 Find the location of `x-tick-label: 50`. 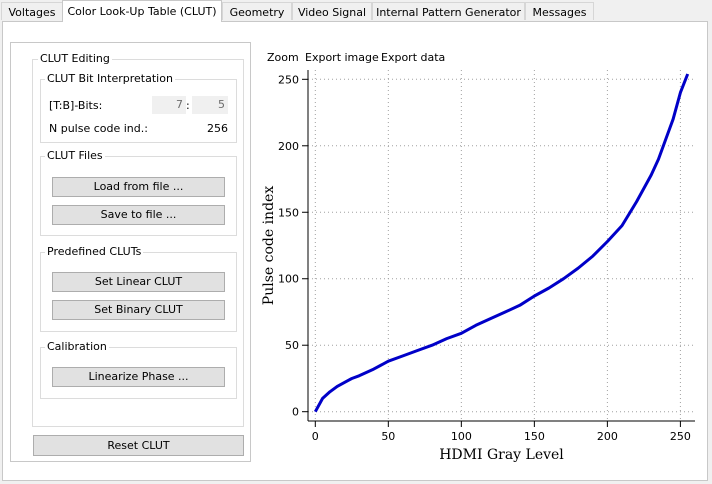

x-tick-label: 50 is located at coordinates (388, 436).